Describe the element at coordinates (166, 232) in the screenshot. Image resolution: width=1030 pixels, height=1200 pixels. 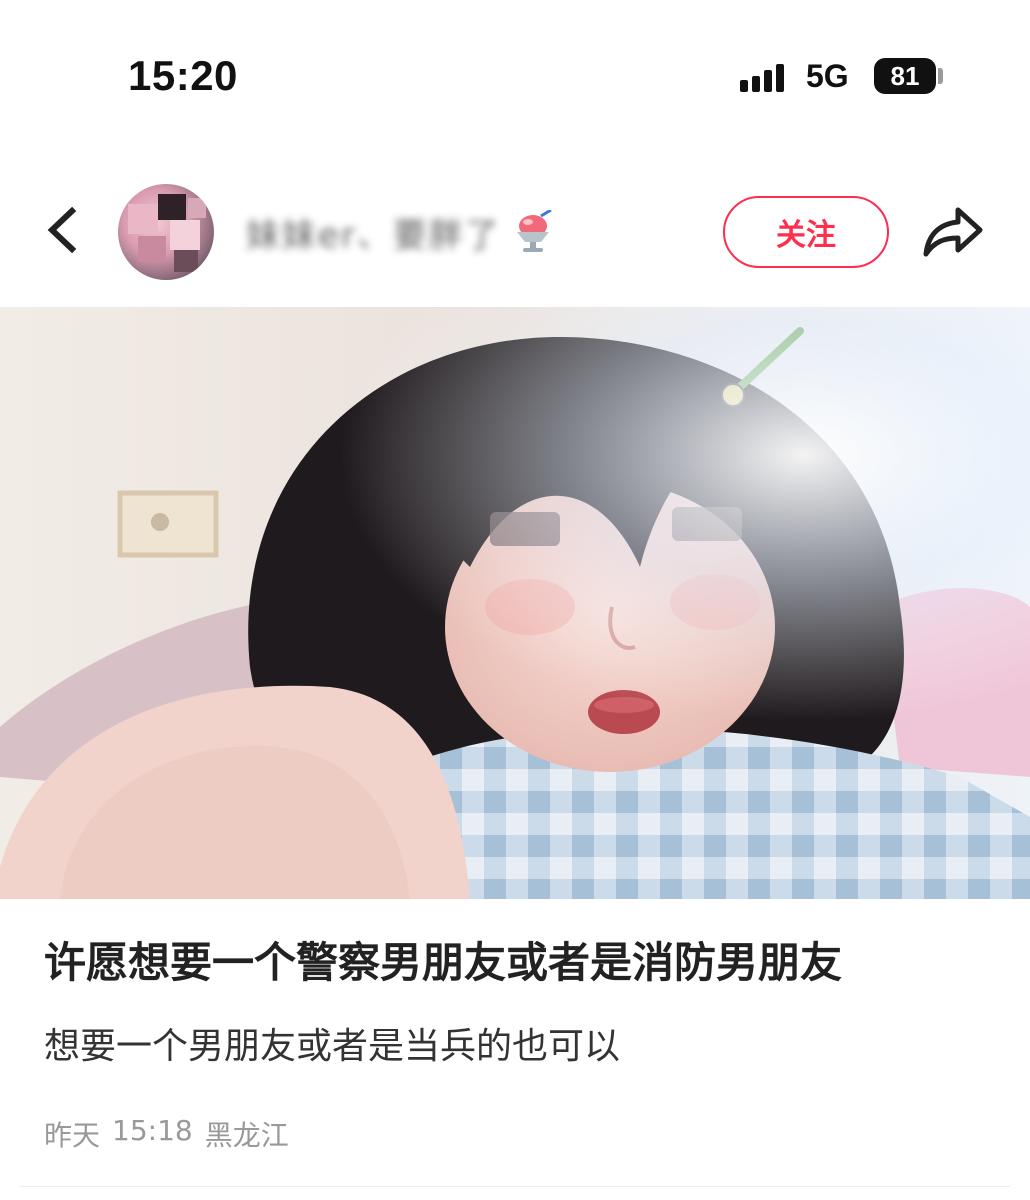
I see `avatar` at that location.